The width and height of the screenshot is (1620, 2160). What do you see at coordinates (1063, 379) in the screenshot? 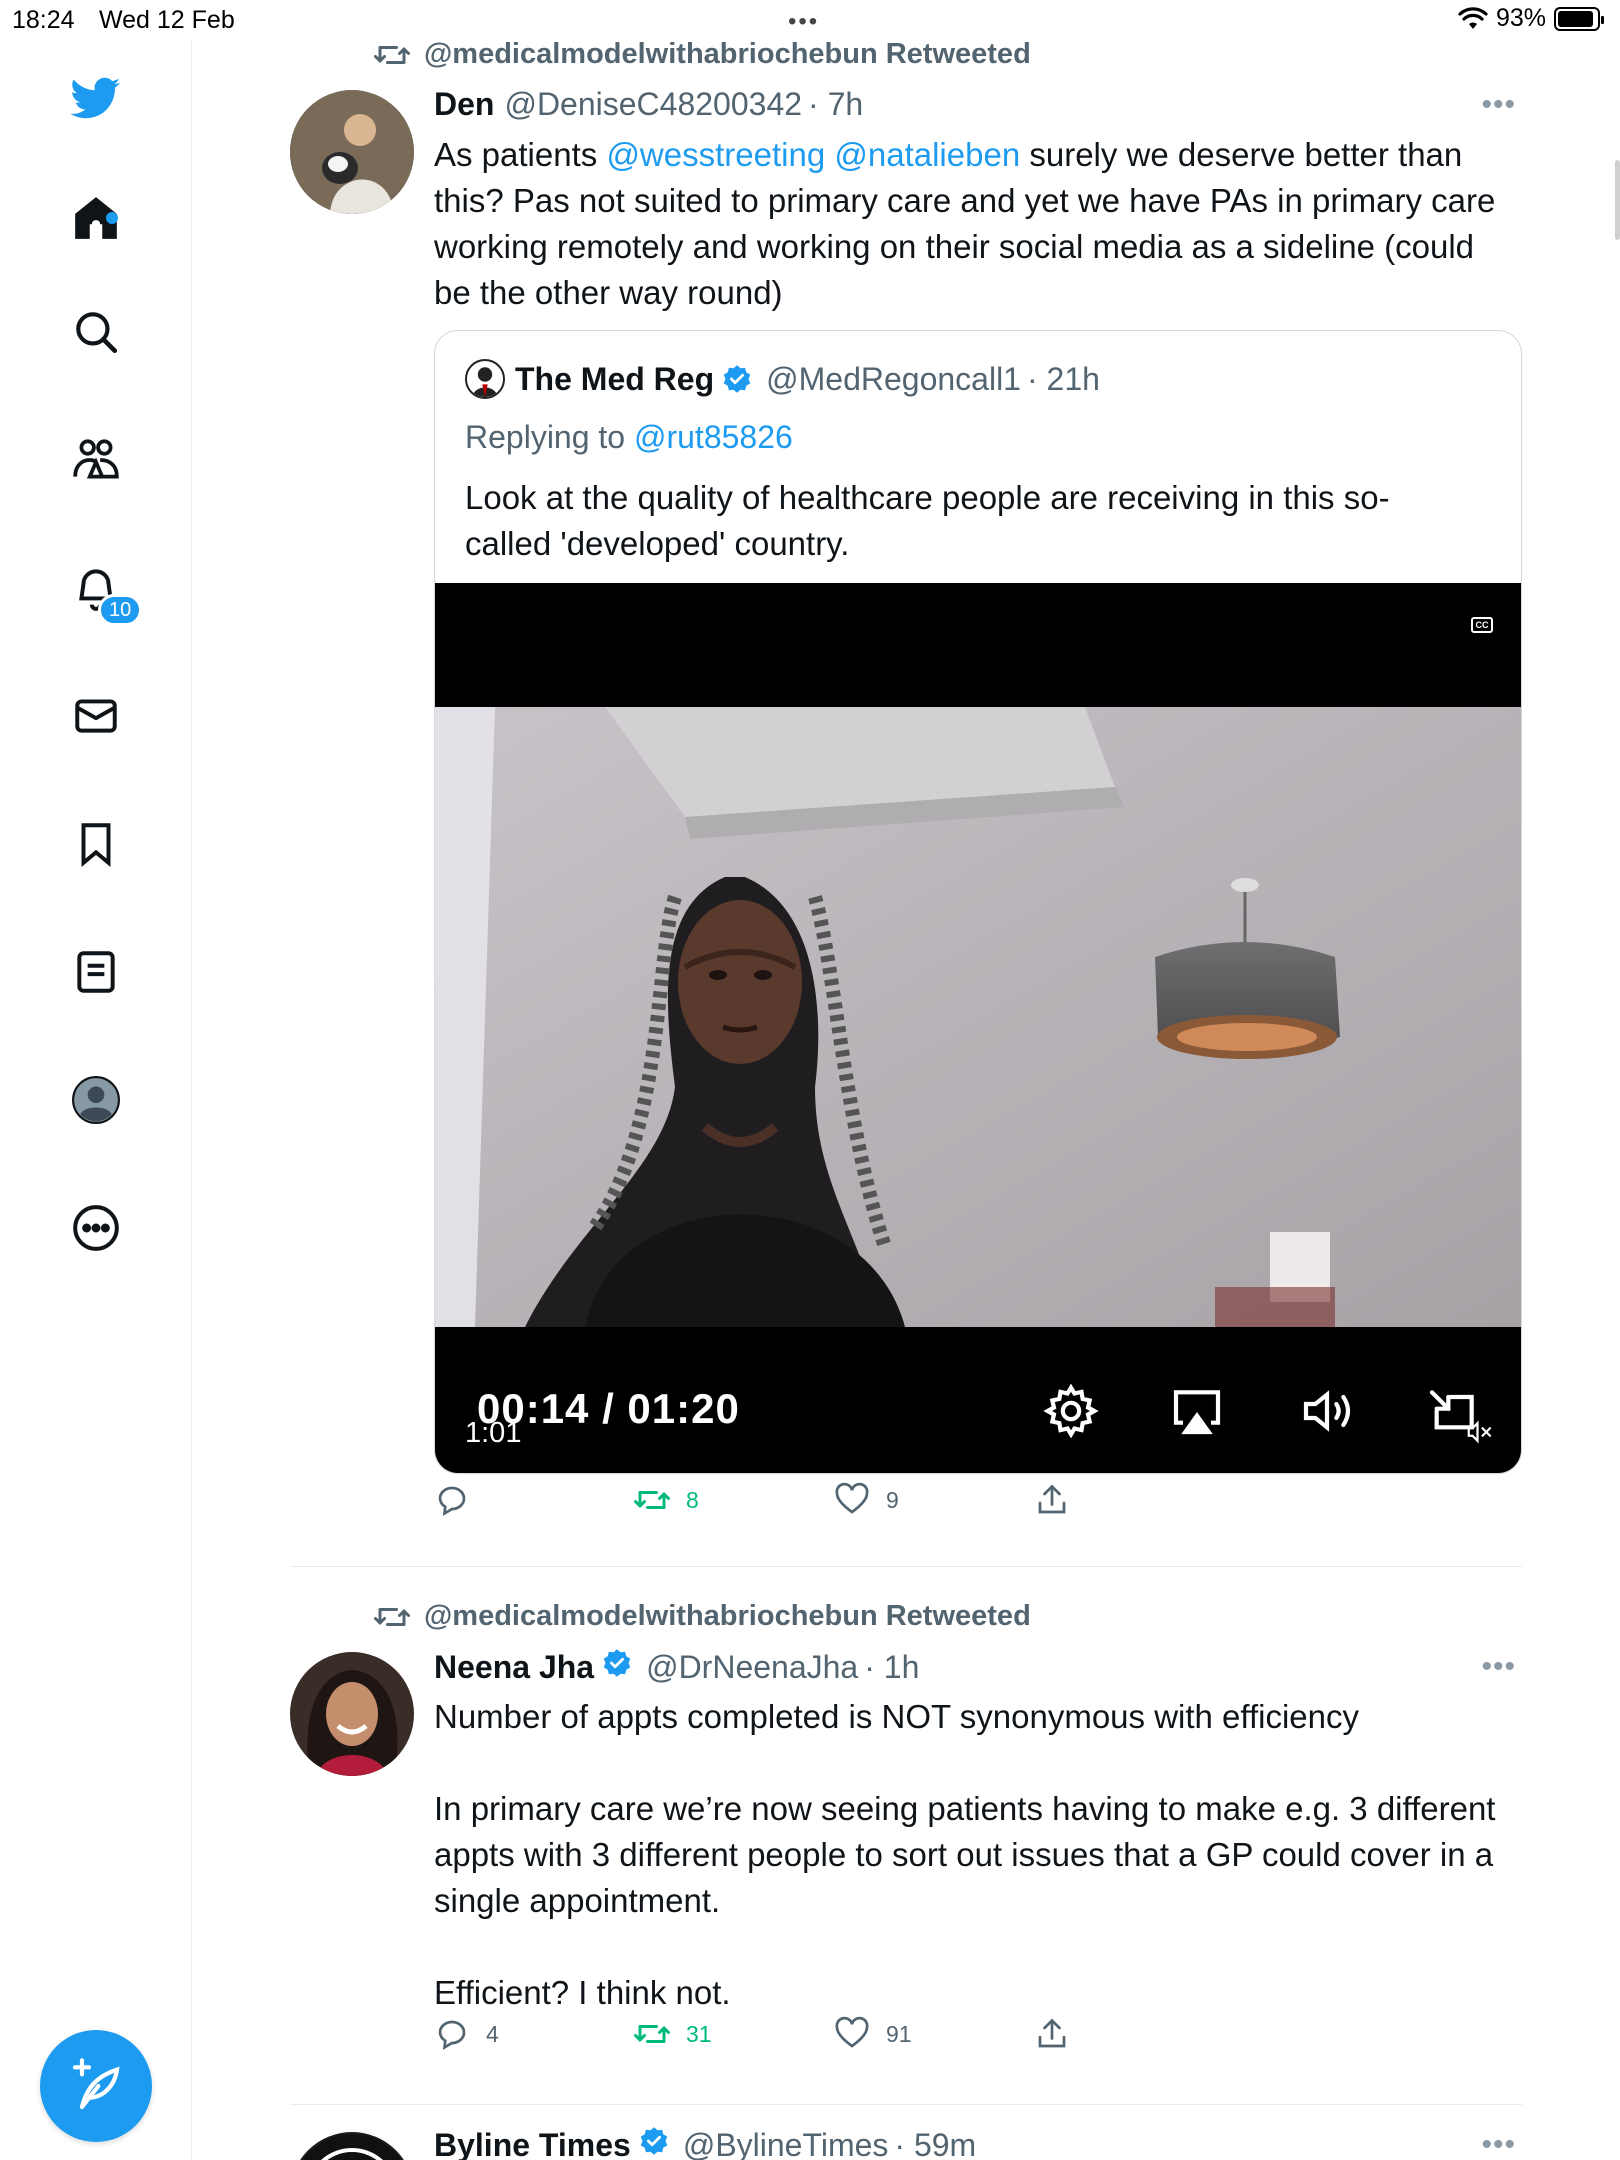
I see `quoted-tweet-time: · 21h` at bounding box center [1063, 379].